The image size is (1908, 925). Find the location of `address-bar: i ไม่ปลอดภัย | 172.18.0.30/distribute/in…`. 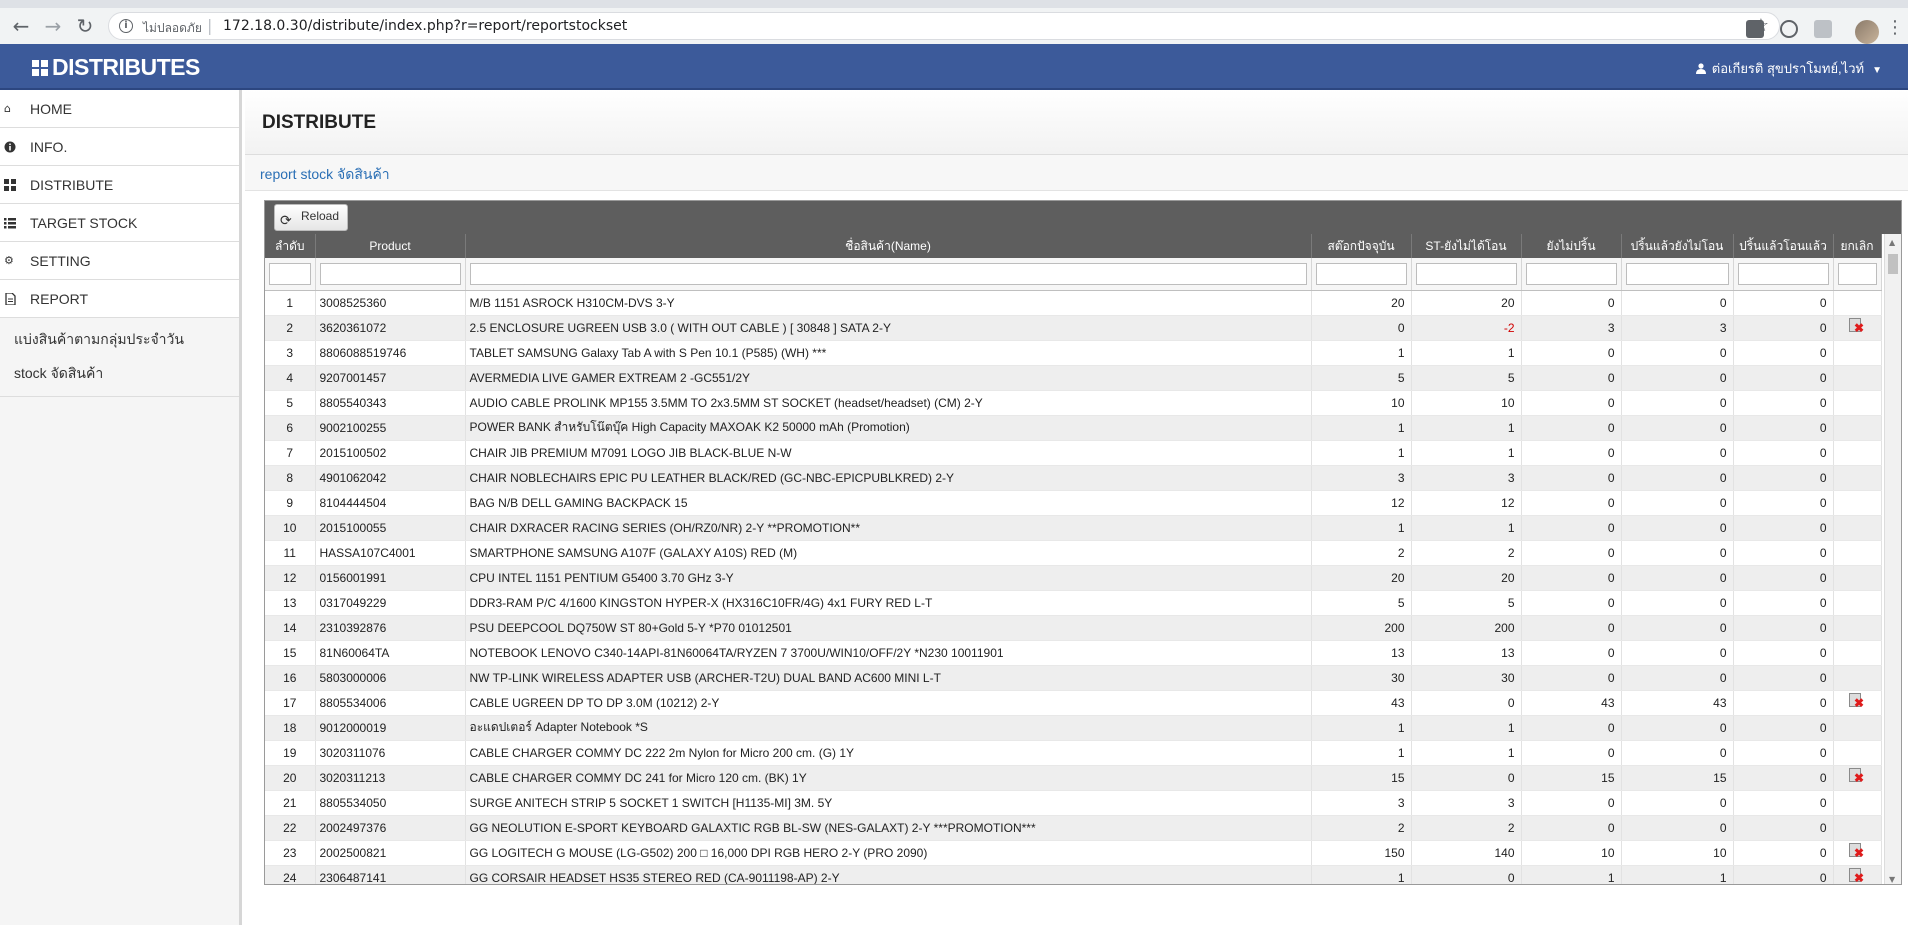

address-bar: i ไม่ปลอดภัย | 172.18.0.30/distribute/in… is located at coordinates (944, 26).